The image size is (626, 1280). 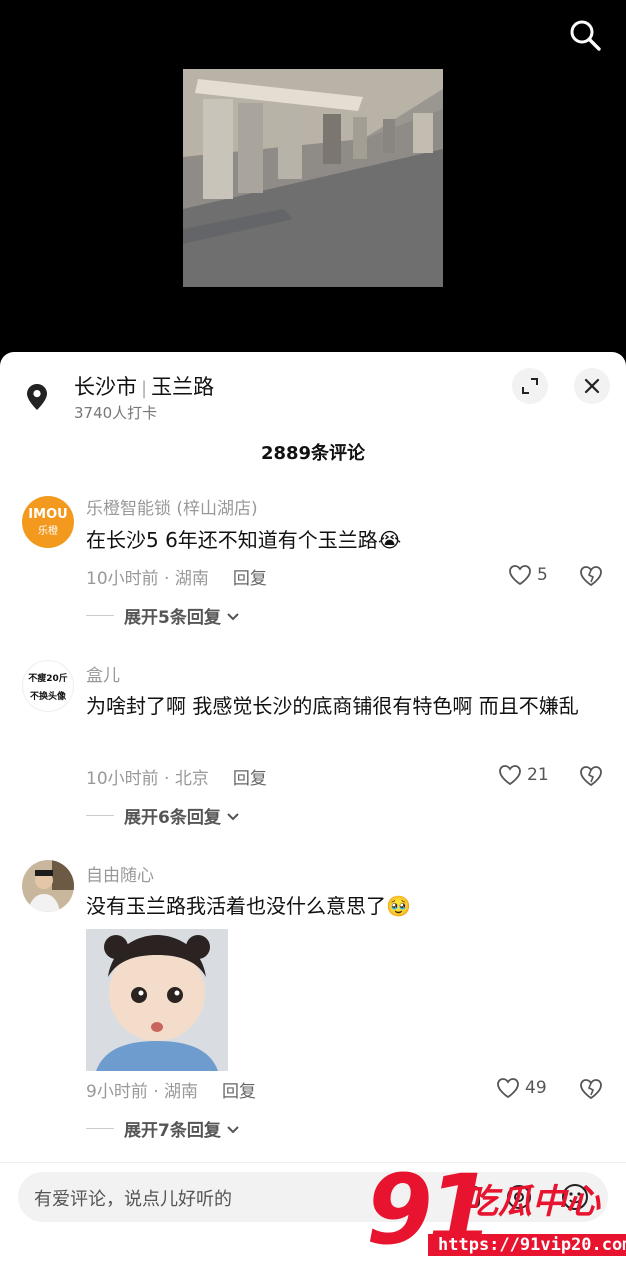 I want to click on comment-text: 为啥封了啊 我感觉长沙的底商铺很有特色啊 而且不嫌乱, so click(x=332, y=706).